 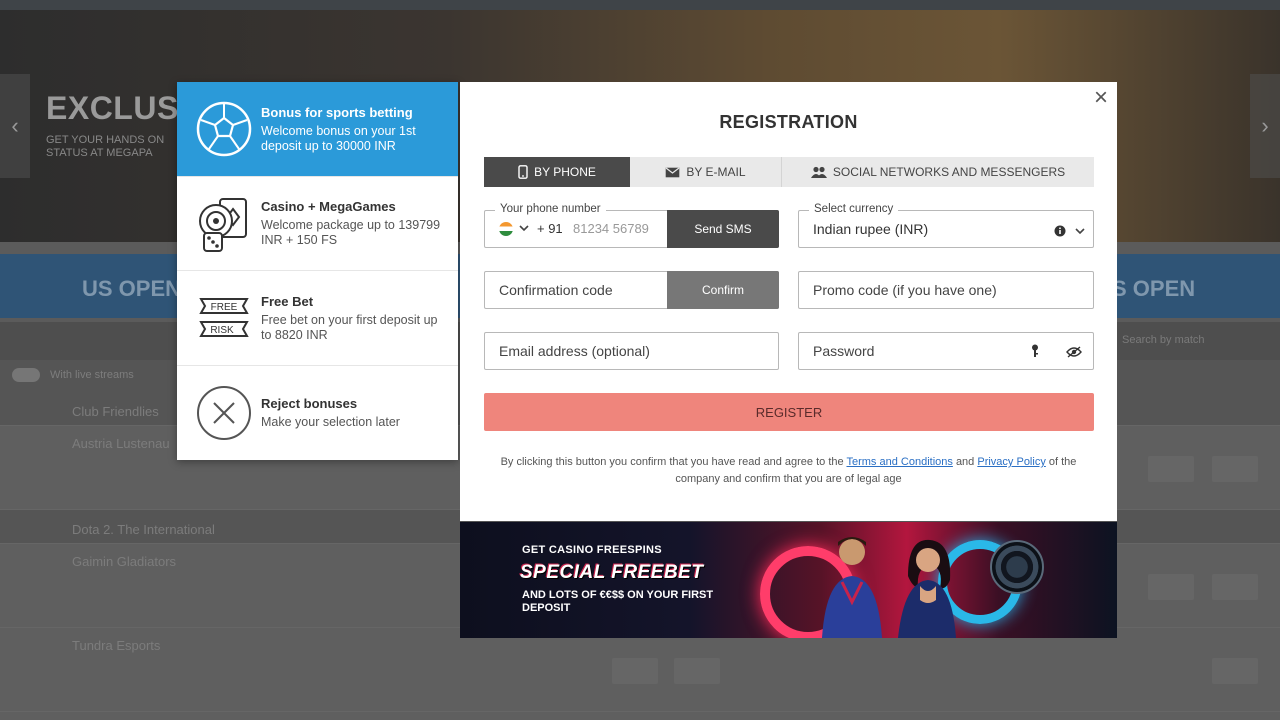 I want to click on modal-title: REGISTRATION, so click(x=788, y=122).